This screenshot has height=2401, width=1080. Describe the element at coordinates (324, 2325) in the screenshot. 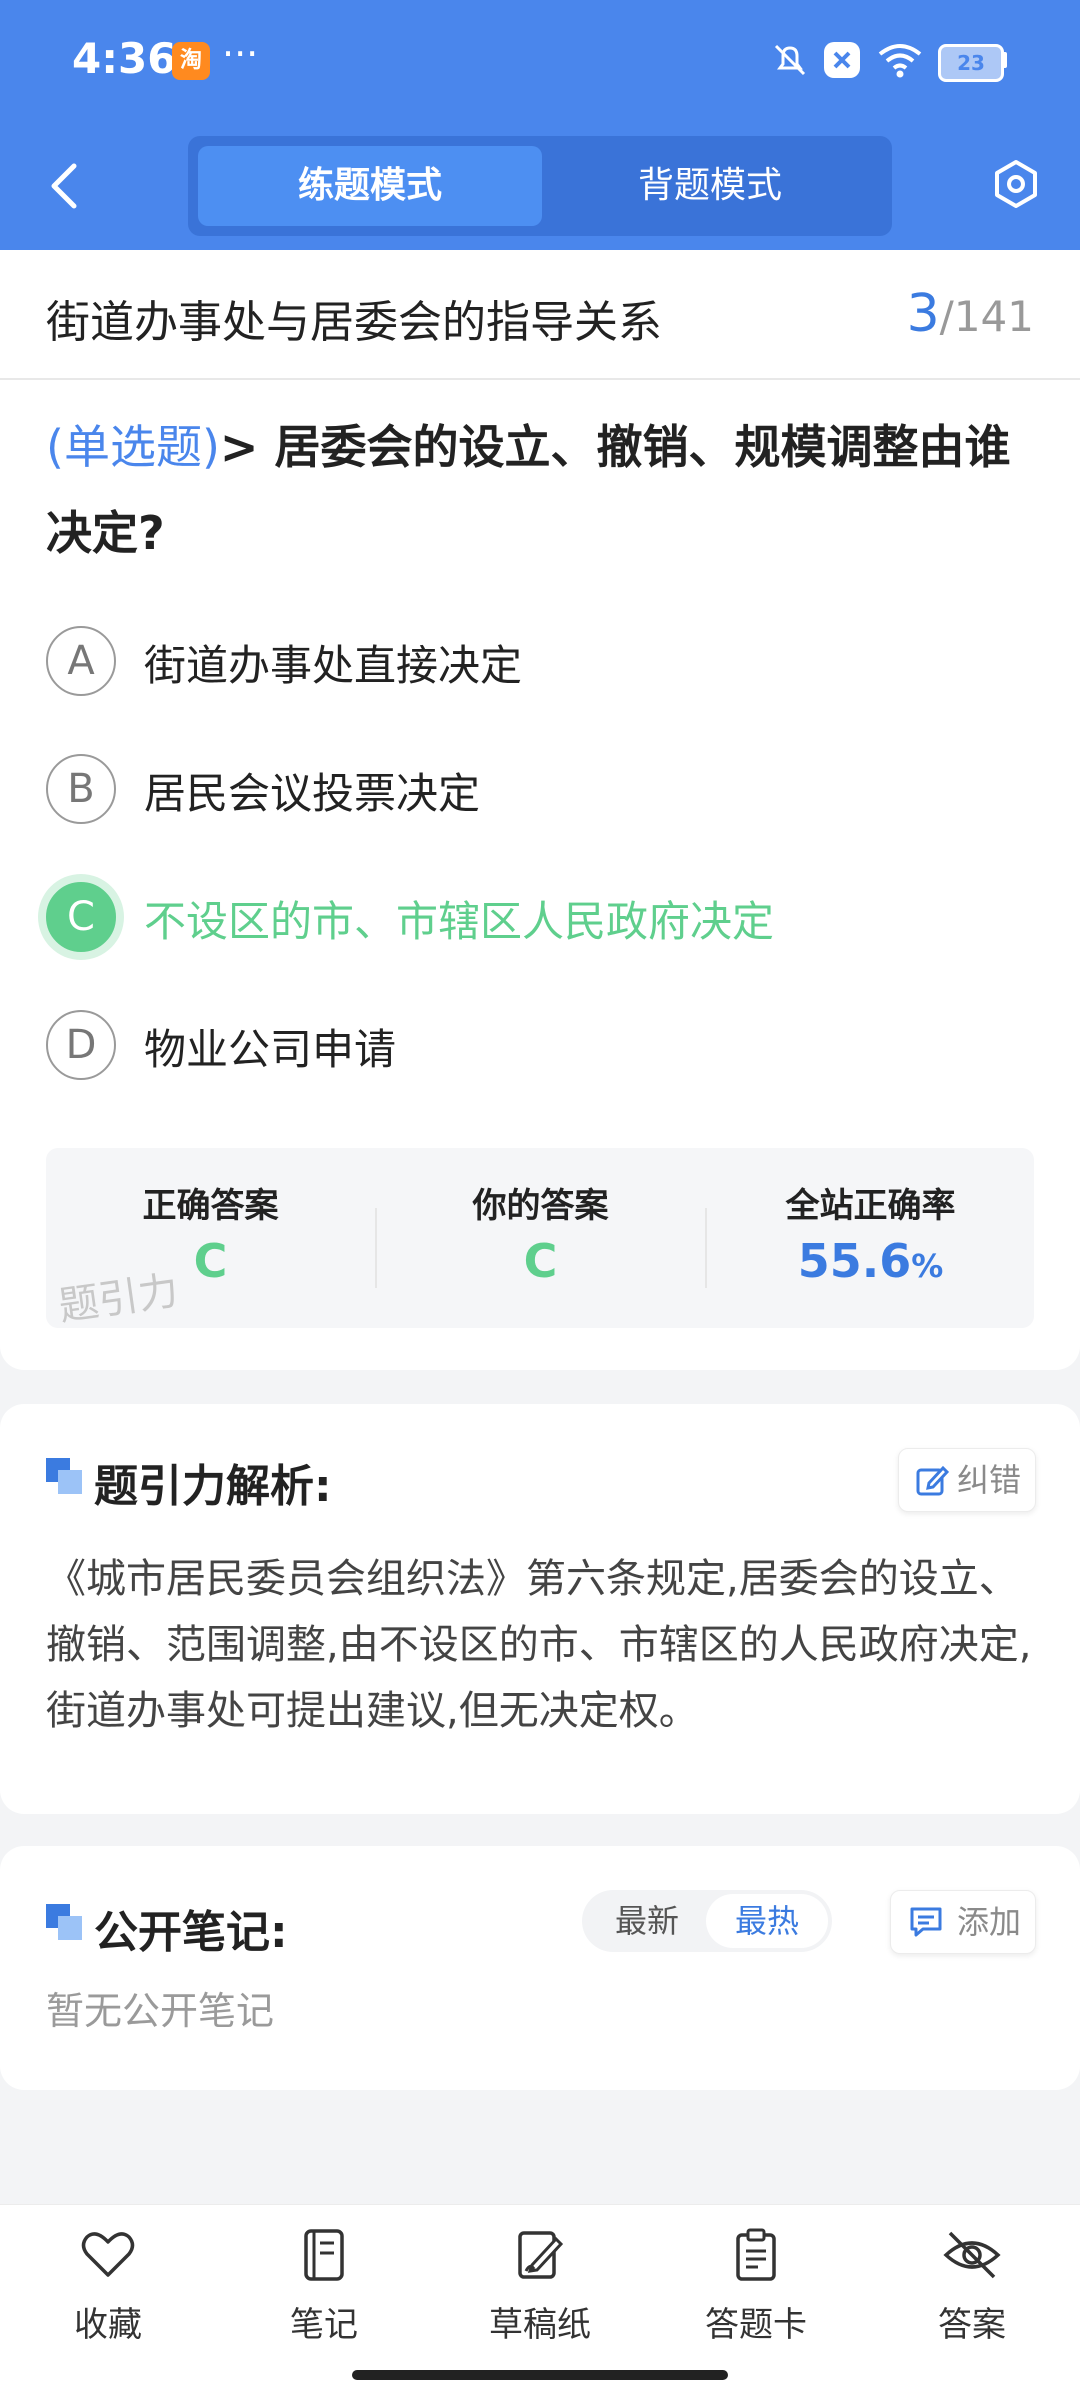

I see `nav-notes-label: 笔记` at that location.